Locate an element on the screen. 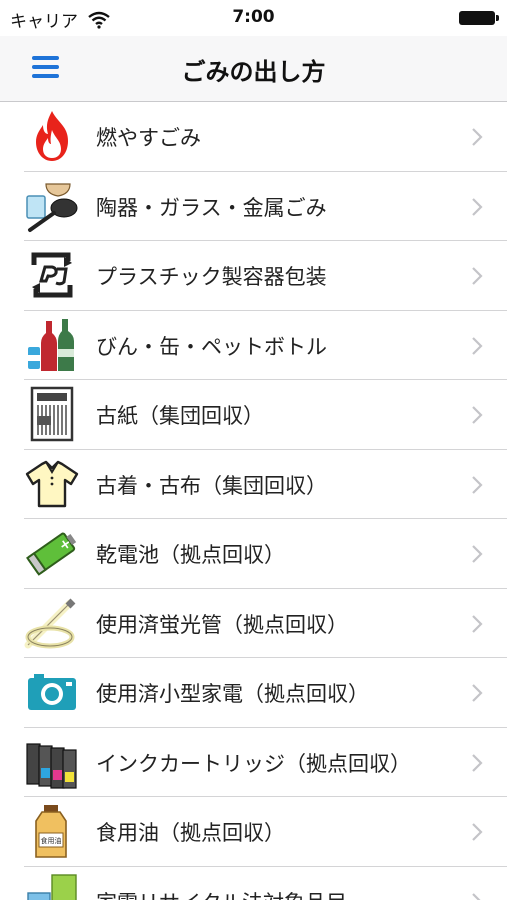 The height and width of the screenshot is (900, 507). cooking-oil-icon: 食用油 is located at coordinates (52, 831).